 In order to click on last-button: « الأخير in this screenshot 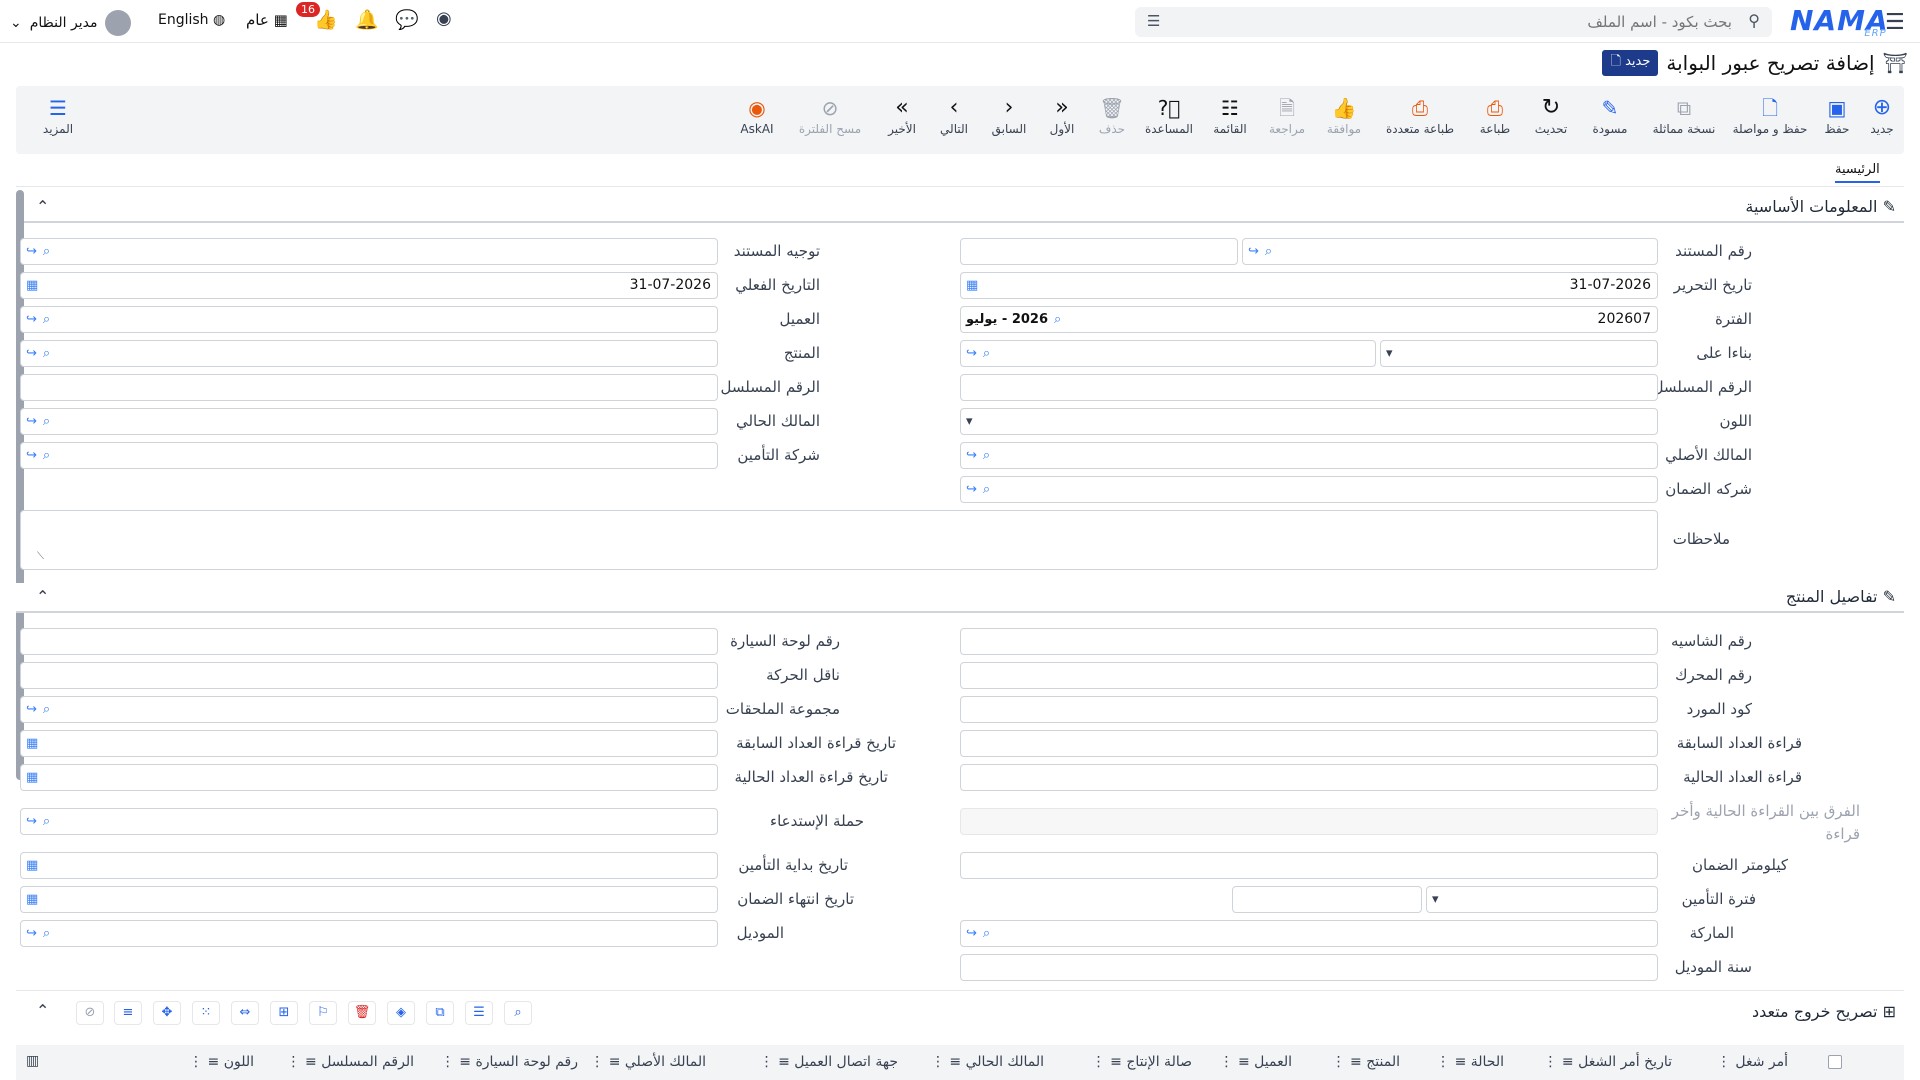, I will do `click(902, 115)`.